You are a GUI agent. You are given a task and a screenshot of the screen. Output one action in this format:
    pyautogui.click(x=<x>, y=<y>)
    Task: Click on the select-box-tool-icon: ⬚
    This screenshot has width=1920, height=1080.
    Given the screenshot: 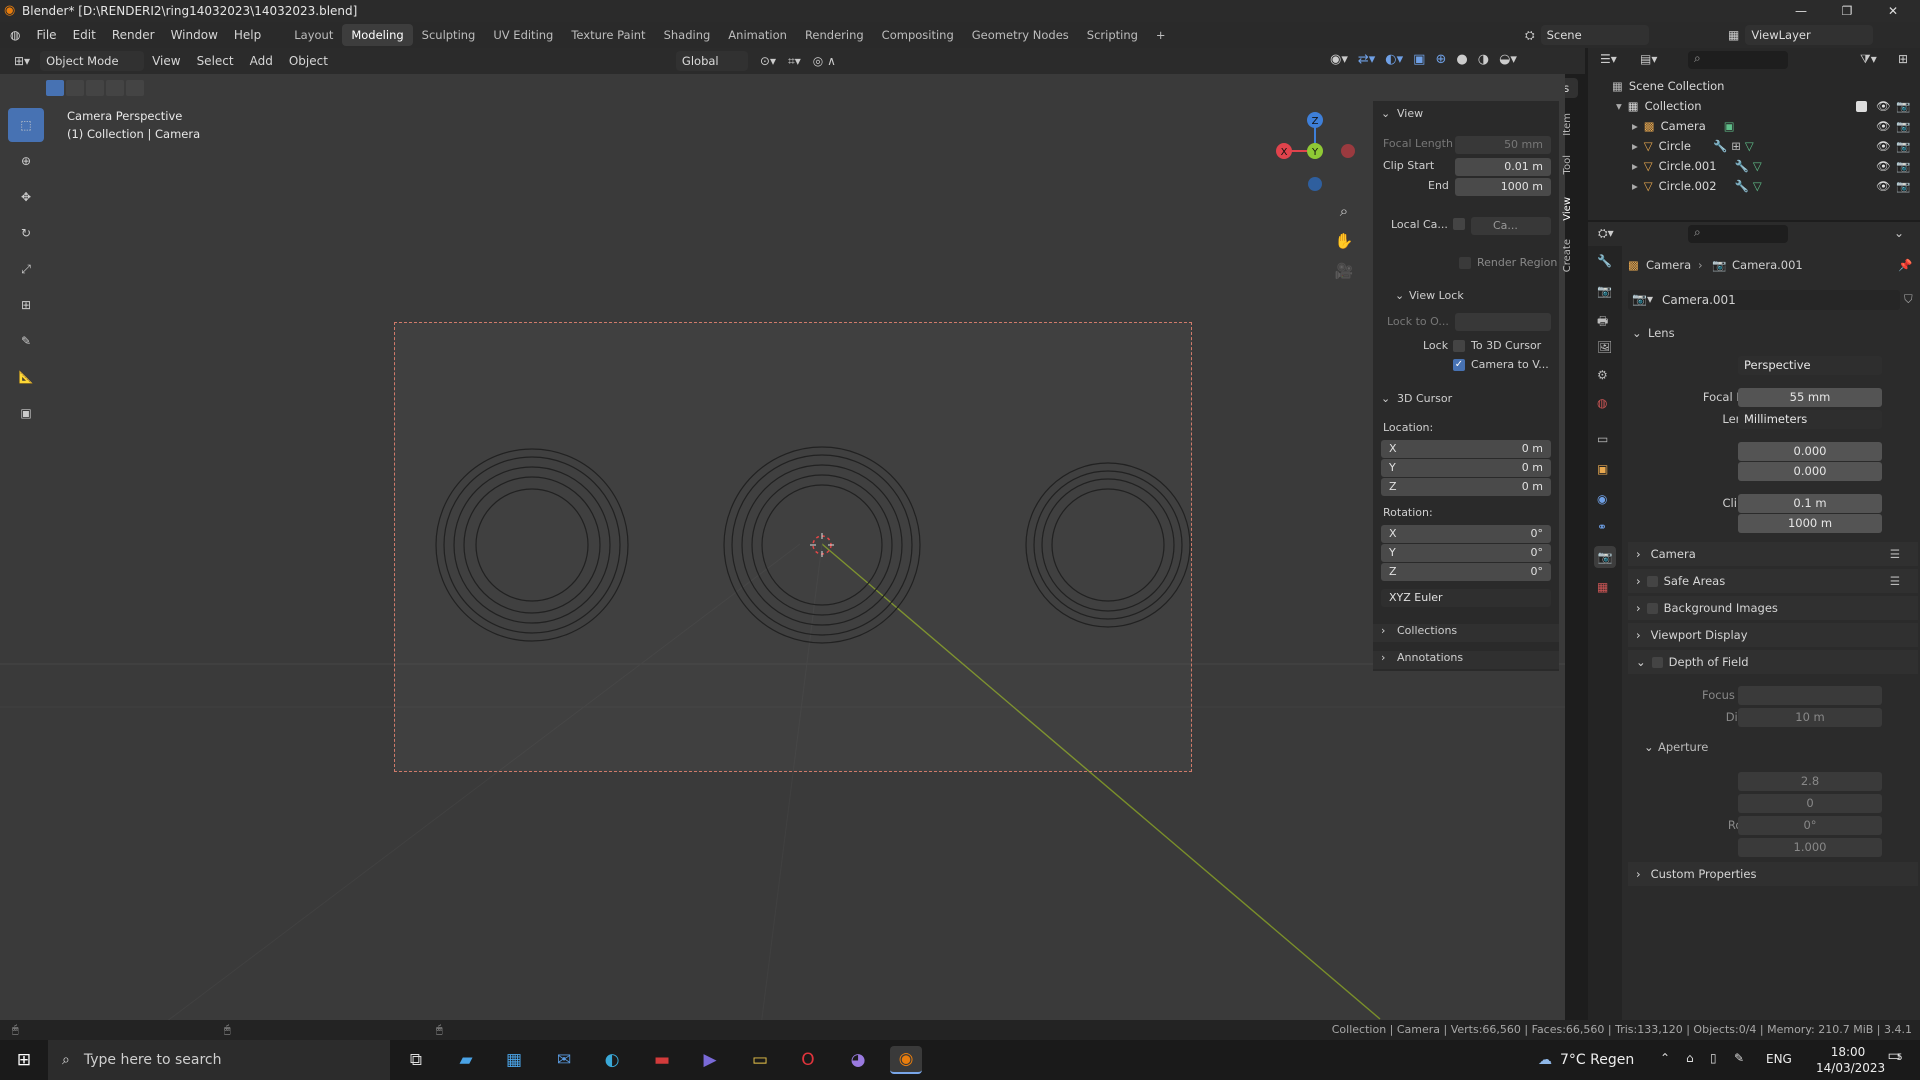 What is the action you would take?
    pyautogui.click(x=26, y=125)
    